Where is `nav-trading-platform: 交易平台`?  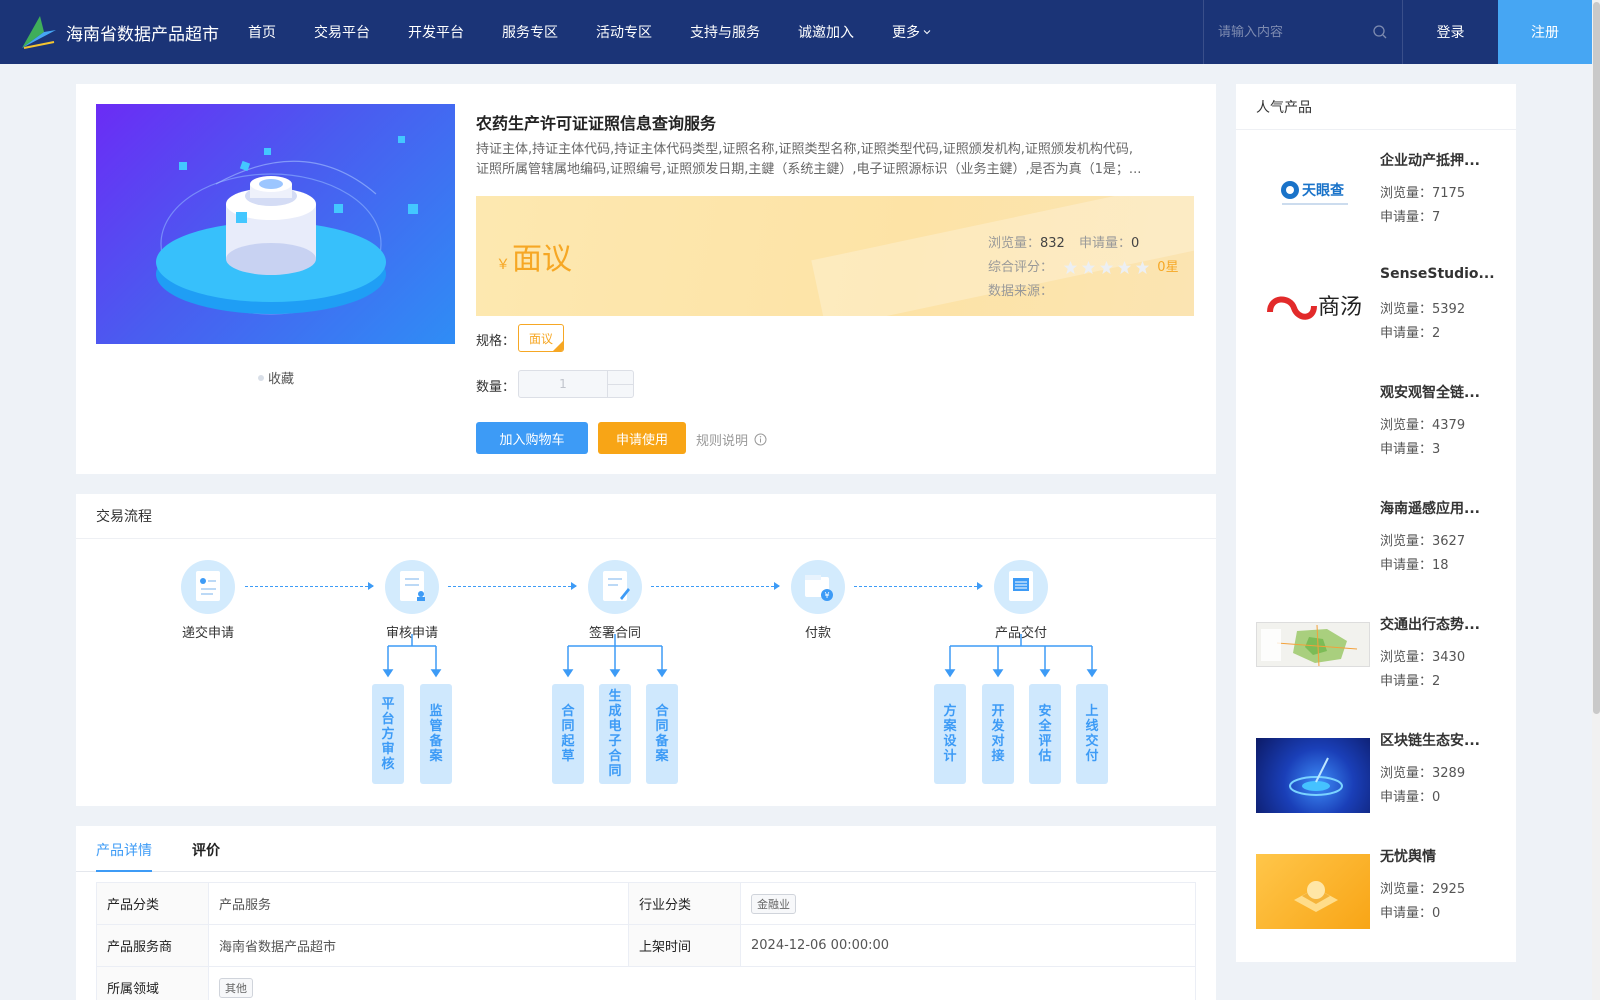 nav-trading-platform: 交易平台 is located at coordinates (342, 32).